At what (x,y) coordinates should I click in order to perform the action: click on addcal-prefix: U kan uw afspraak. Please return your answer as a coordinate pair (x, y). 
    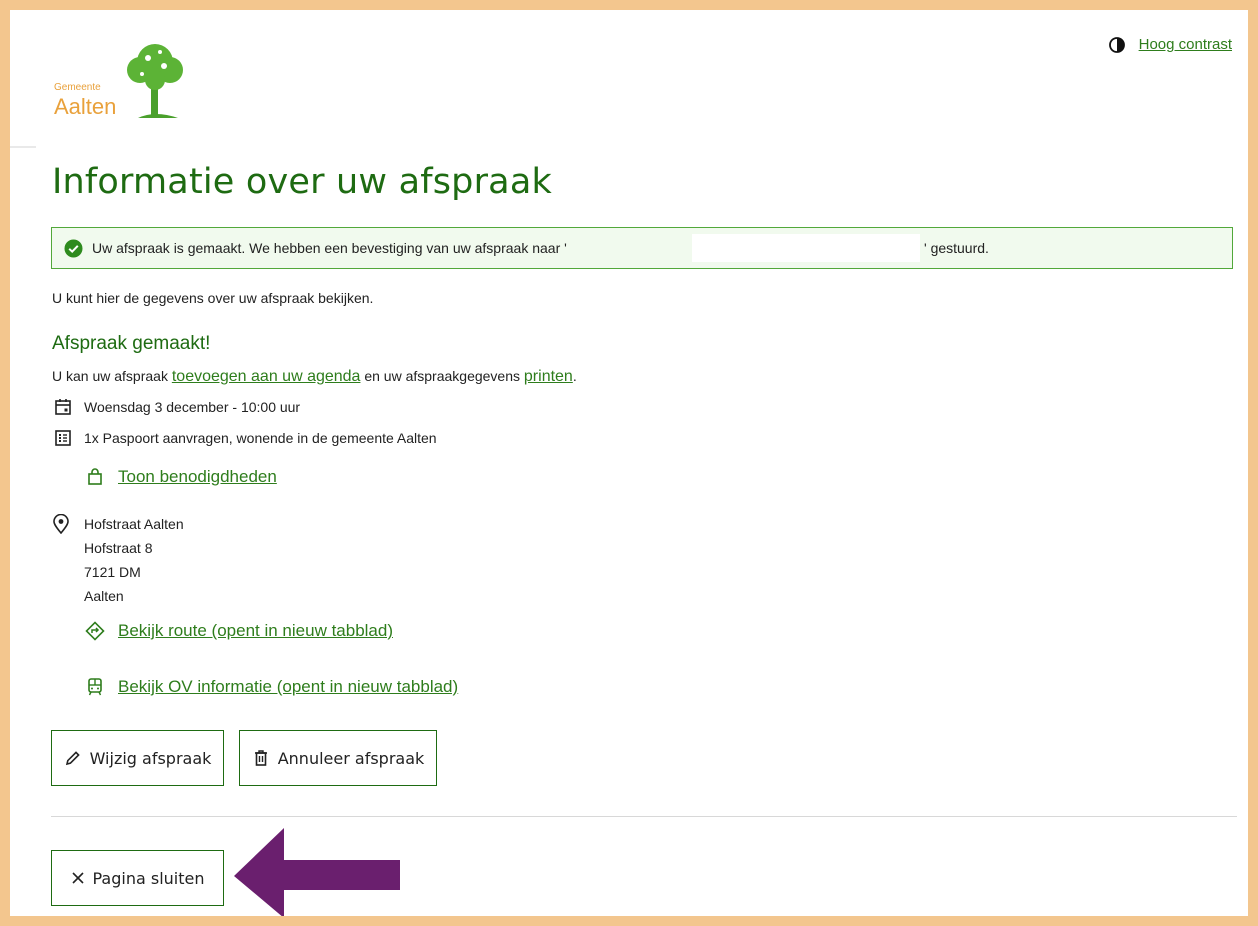
    Looking at the image, I should click on (112, 376).